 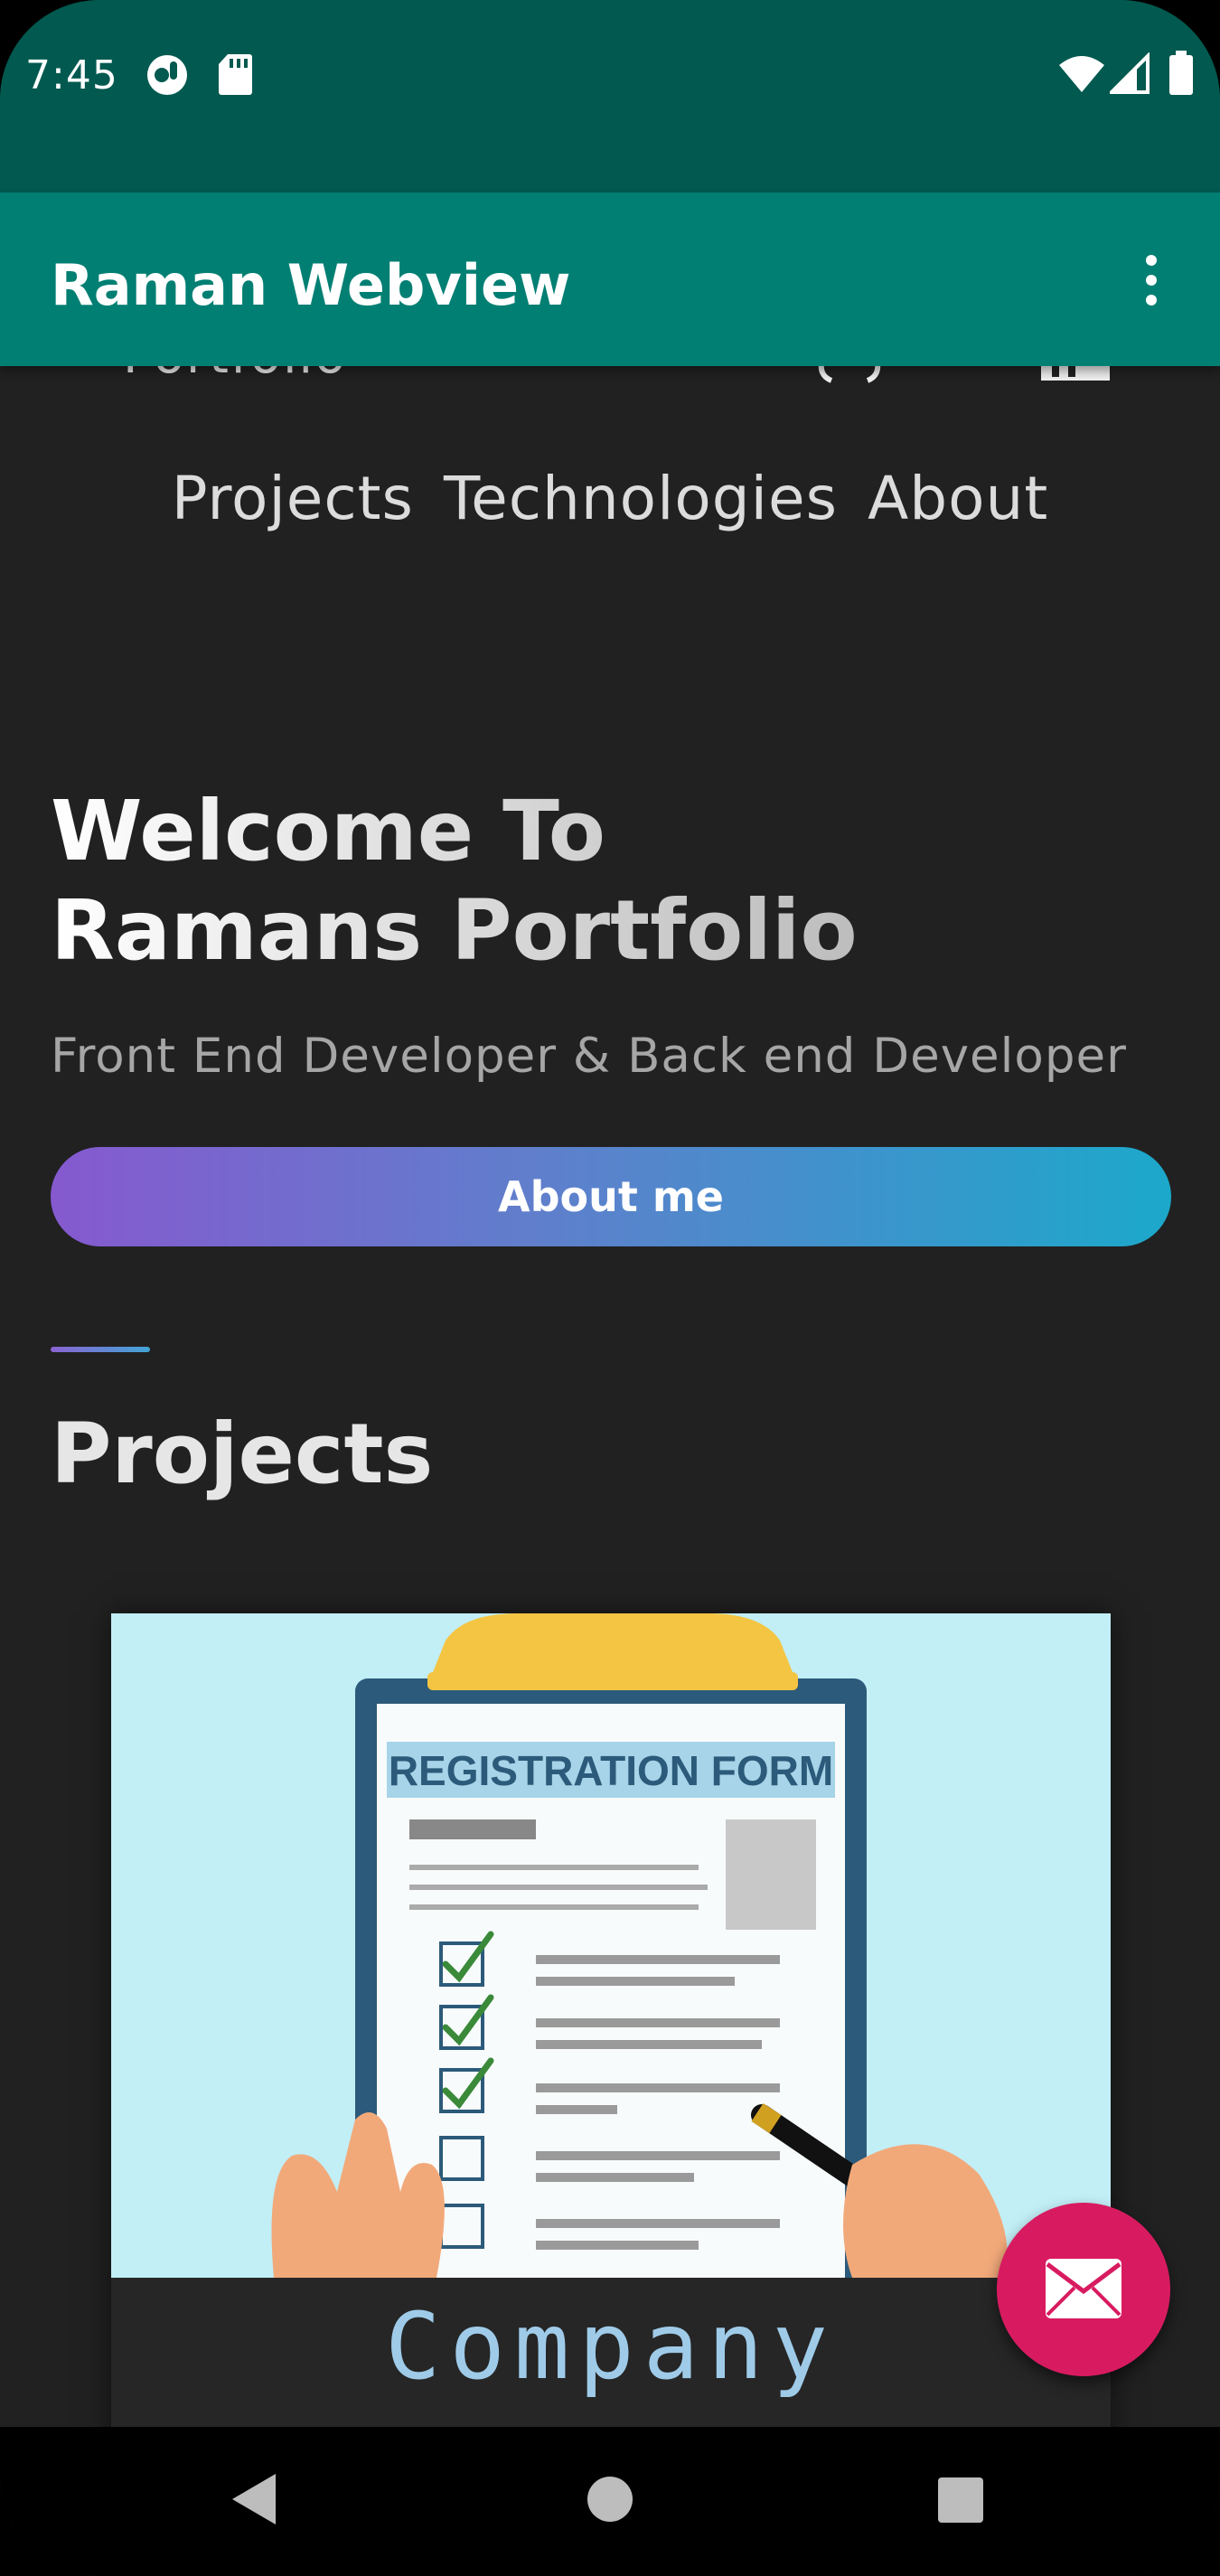 What do you see at coordinates (1075, 375) in the screenshot?
I see `linkedin-icon` at bounding box center [1075, 375].